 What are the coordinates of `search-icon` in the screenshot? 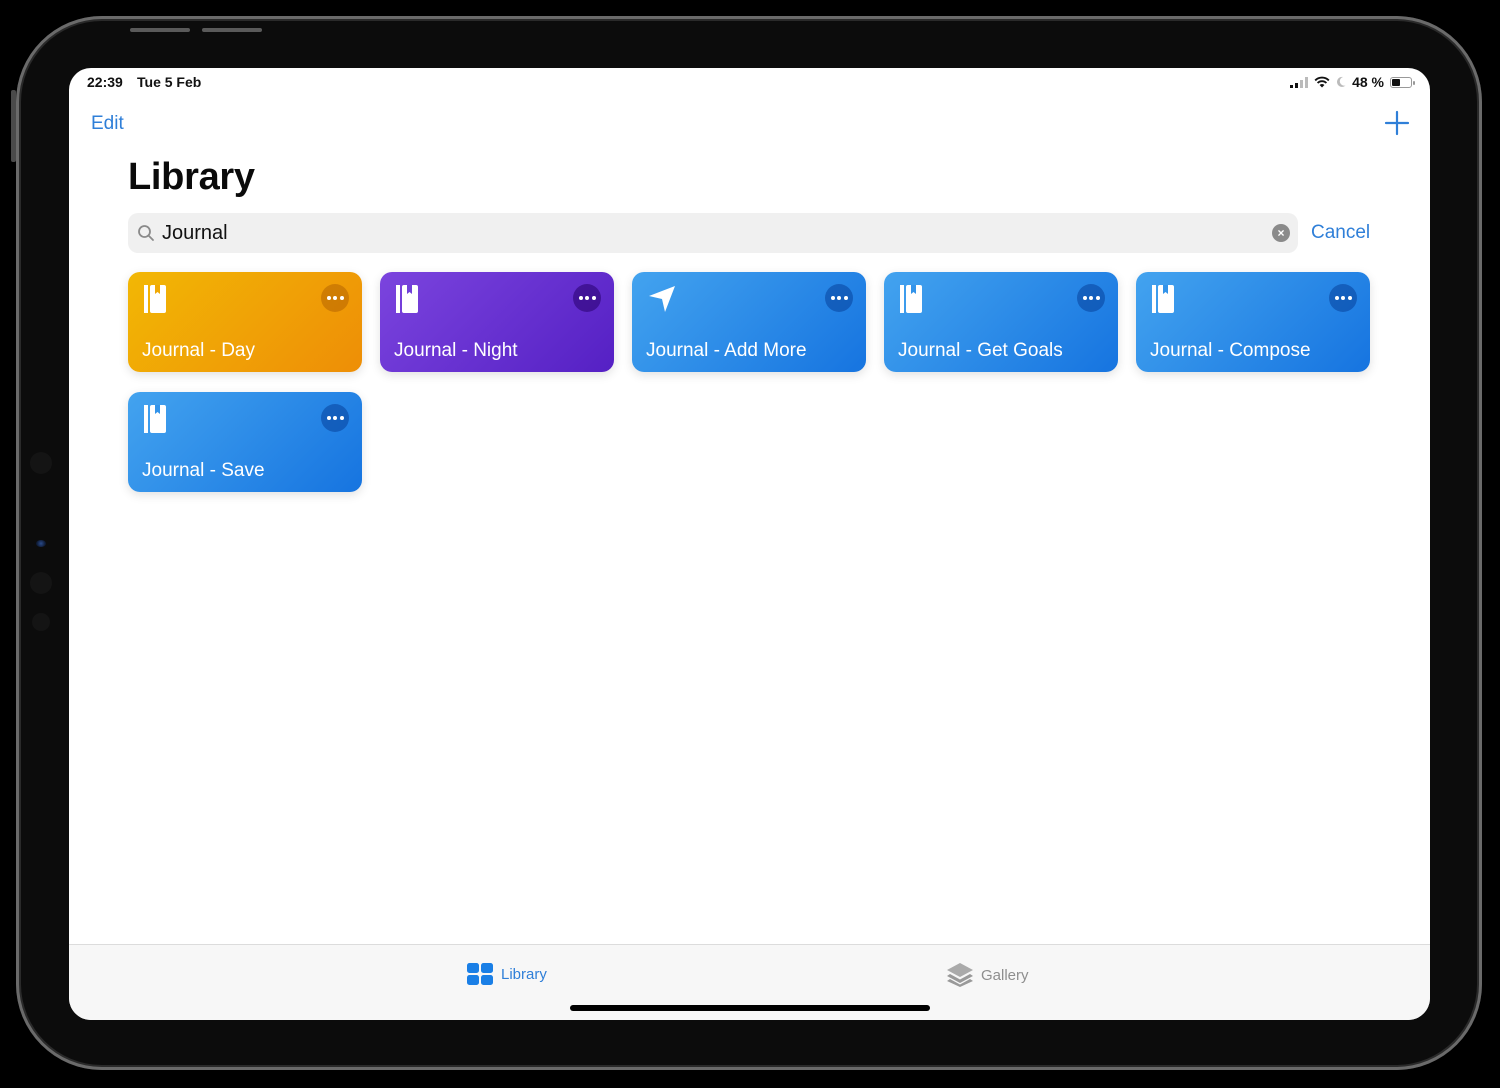 It's located at (146, 233).